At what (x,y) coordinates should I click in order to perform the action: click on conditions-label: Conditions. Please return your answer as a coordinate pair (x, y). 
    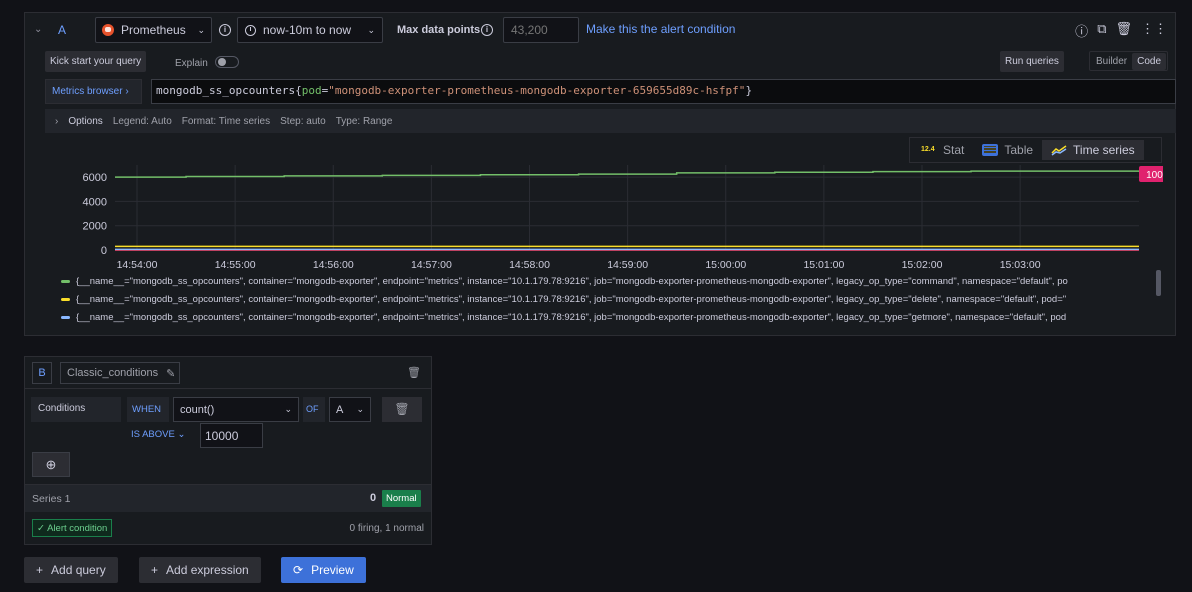
    Looking at the image, I should click on (76, 409).